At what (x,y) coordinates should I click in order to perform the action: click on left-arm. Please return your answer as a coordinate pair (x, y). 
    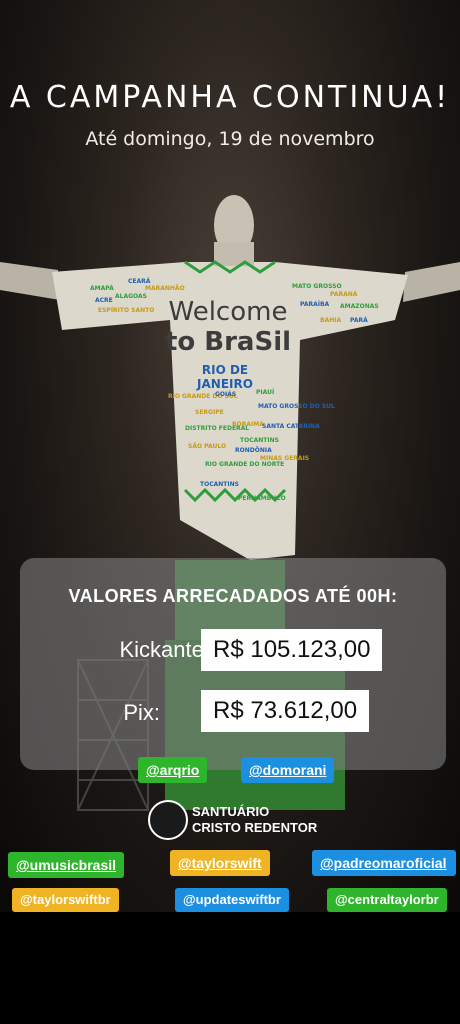
    Looking at the image, I should click on (30, 281).